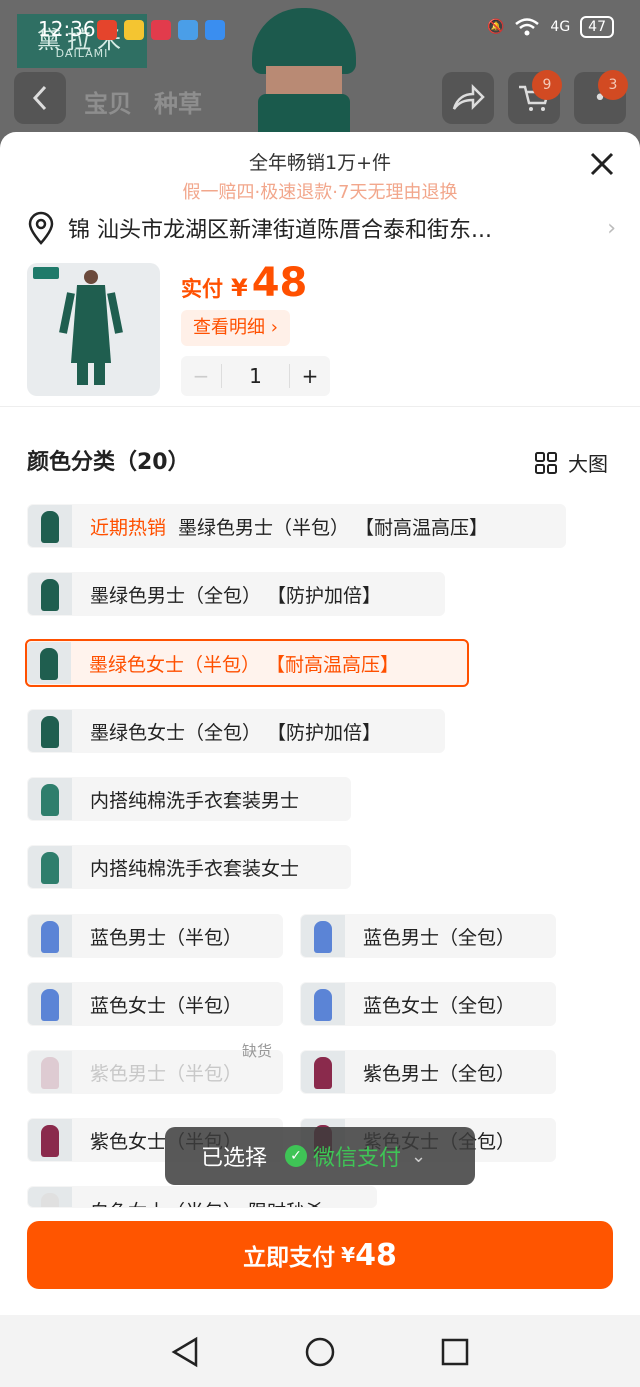 The height and width of the screenshot is (1387, 640). Describe the element at coordinates (357, 1158) in the screenshot. I see `payment-method-name: 微信支付` at that location.